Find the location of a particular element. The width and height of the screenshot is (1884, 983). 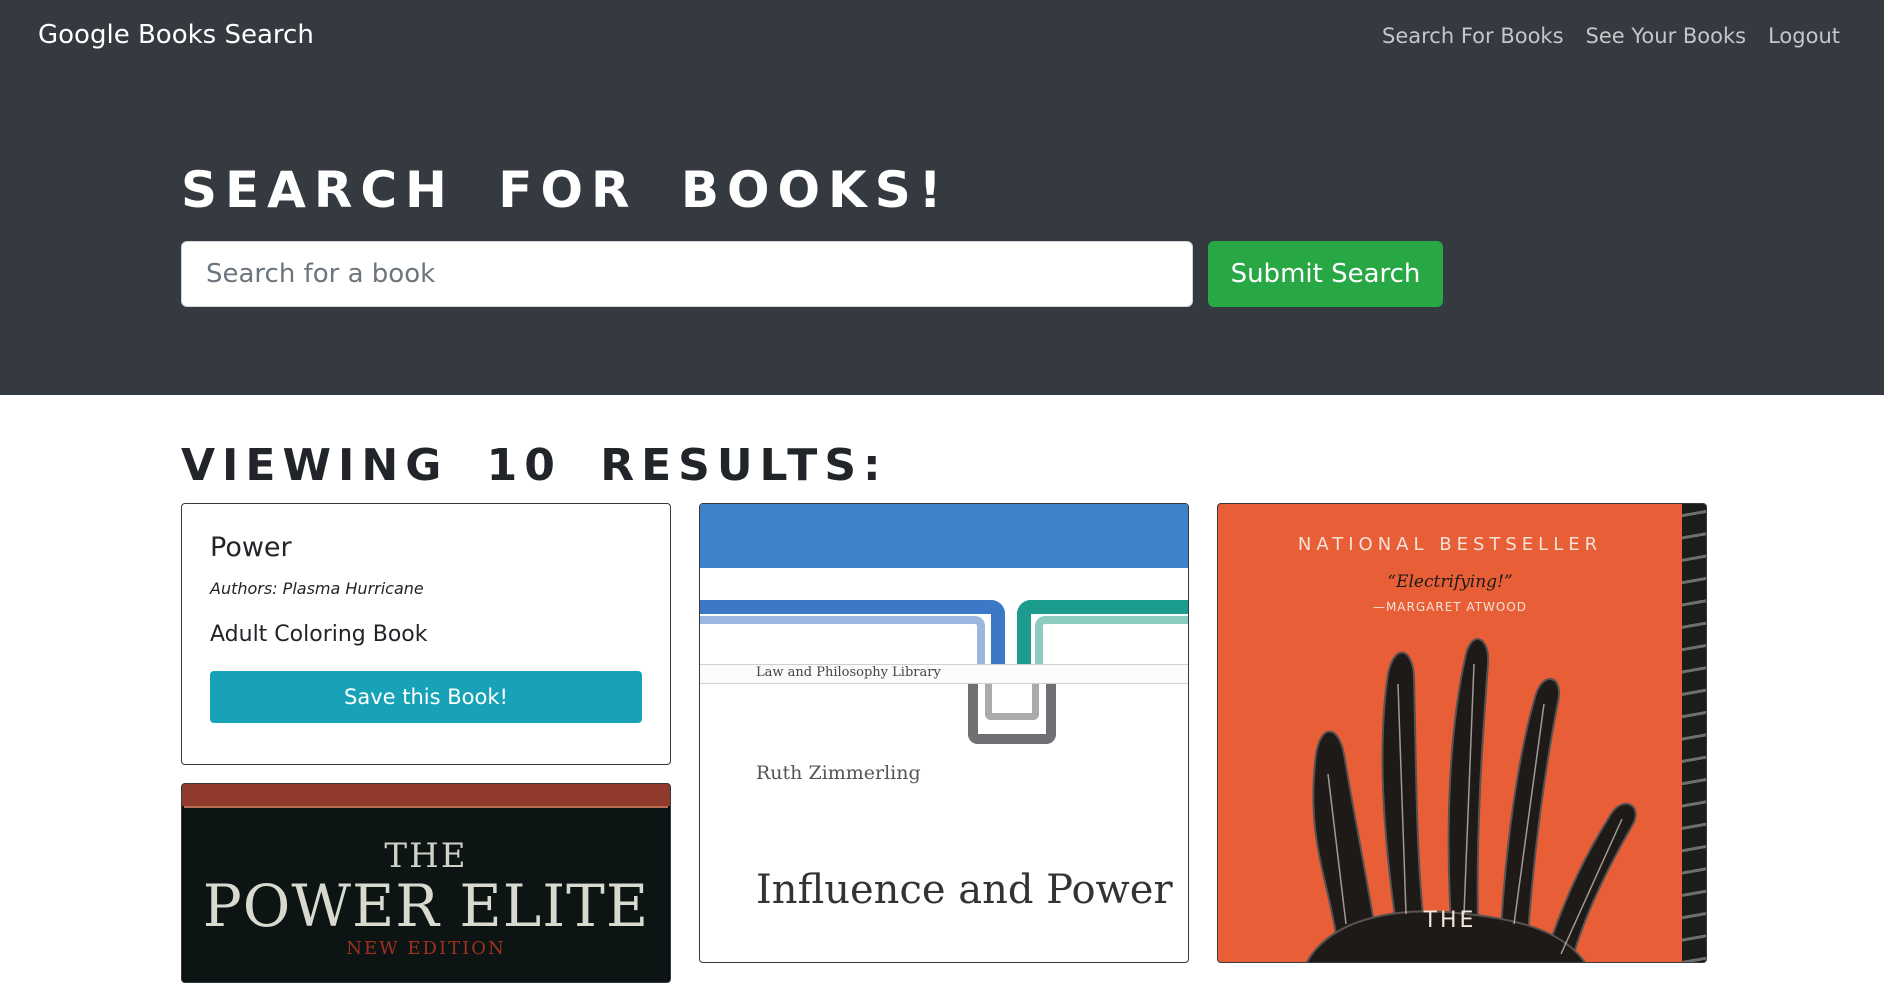

cover-spine-pattern is located at coordinates (1694, 733).